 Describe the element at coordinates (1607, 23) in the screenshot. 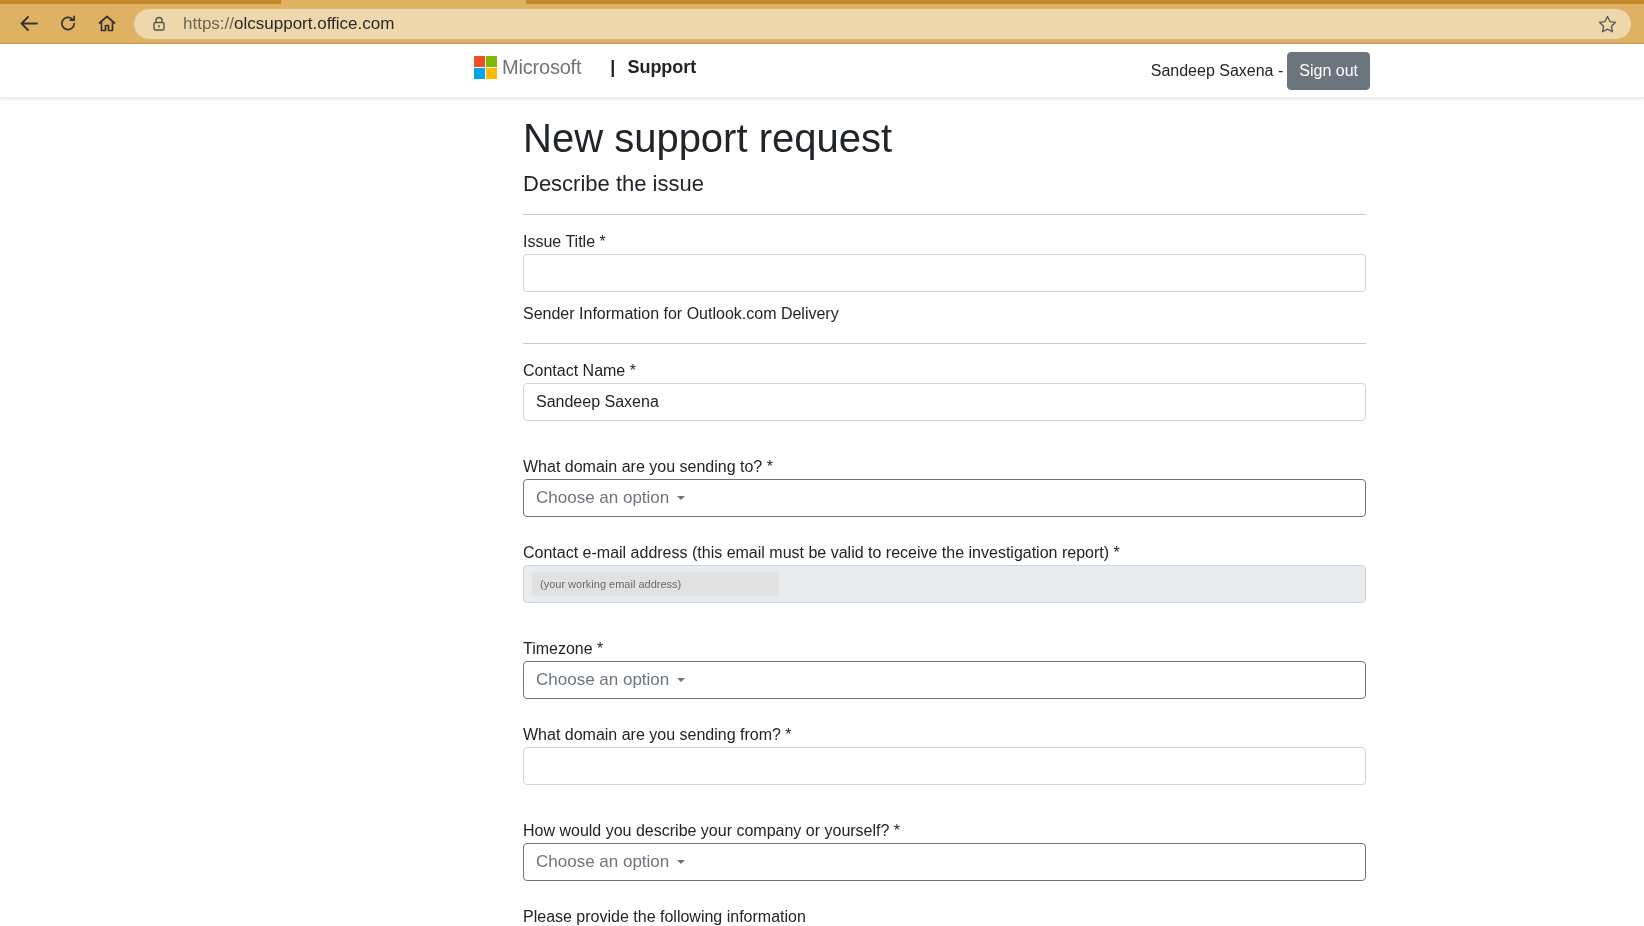

I see `star-icon` at that location.